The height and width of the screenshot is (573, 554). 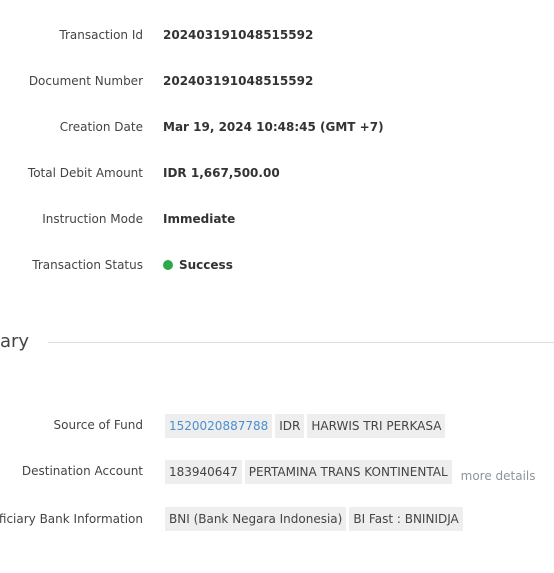 I want to click on instruction-mode-row: Instruction Mode Immediate, so click(x=277, y=220).